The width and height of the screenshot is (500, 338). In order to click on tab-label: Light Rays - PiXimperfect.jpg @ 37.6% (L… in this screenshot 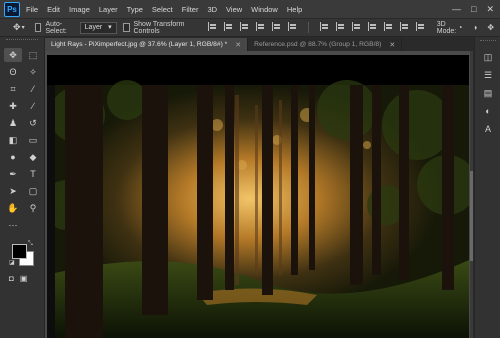, I will do `click(139, 44)`.